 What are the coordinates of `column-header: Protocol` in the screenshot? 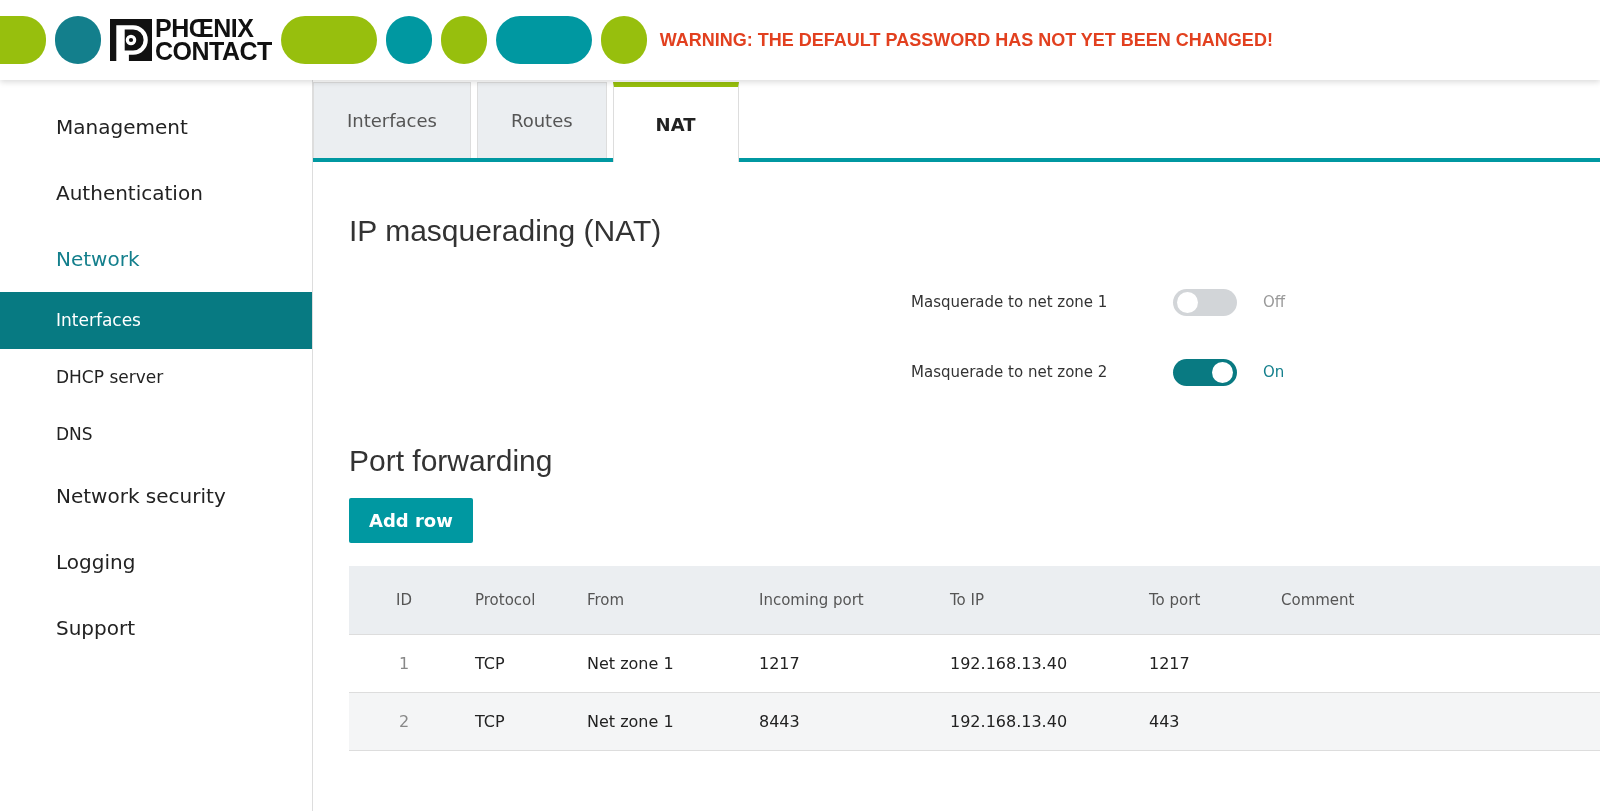 It's located at (505, 600).